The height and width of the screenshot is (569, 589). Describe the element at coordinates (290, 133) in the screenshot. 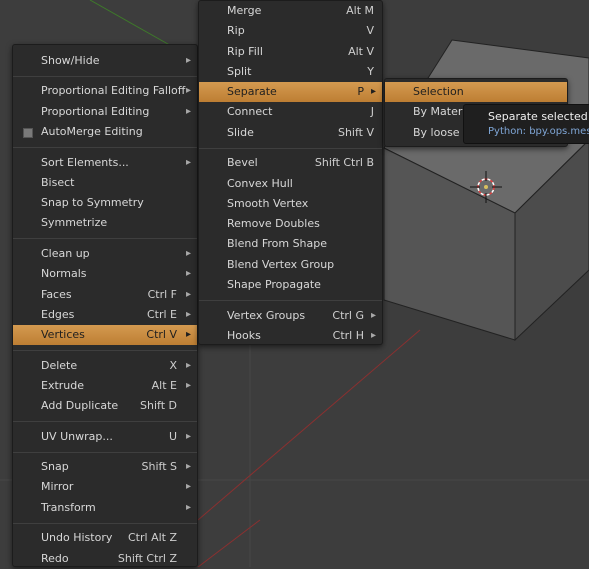

I see `vertices-item-slide: Slide Shift V` at that location.